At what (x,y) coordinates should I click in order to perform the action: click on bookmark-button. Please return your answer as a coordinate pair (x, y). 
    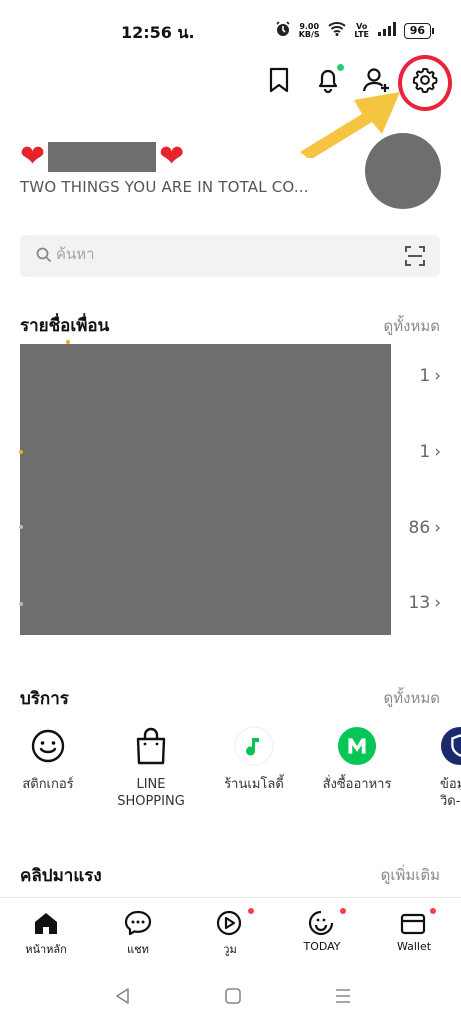
    Looking at the image, I should click on (279, 82).